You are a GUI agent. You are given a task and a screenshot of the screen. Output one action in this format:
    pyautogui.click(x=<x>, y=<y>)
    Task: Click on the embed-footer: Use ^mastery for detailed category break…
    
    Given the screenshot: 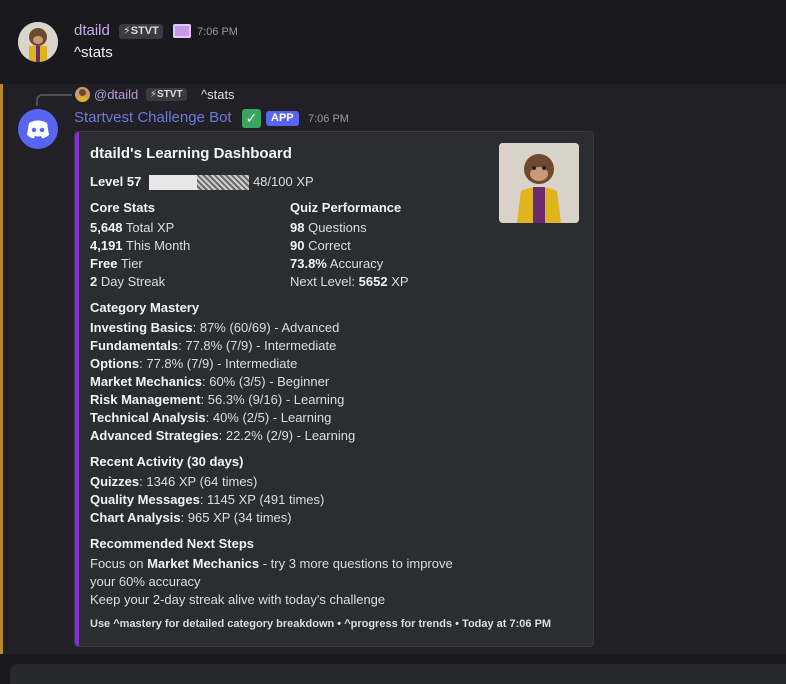 What is the action you would take?
    pyautogui.click(x=321, y=624)
    